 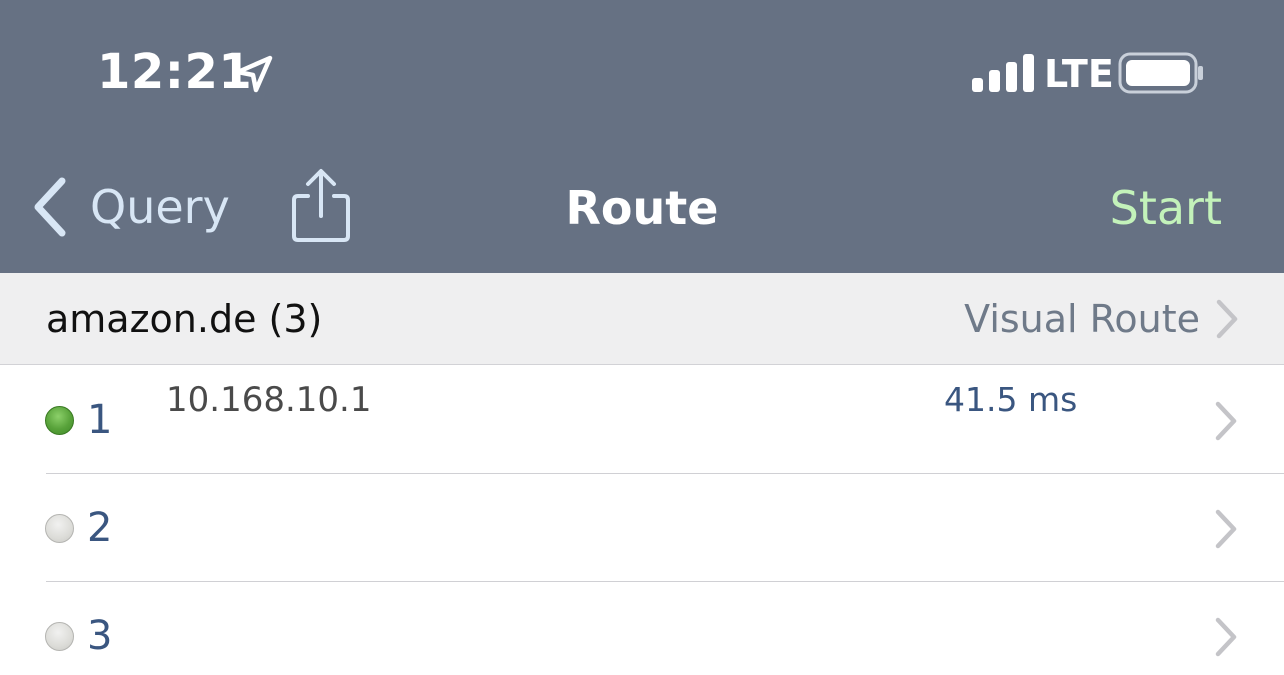 I want to click on cellular-signal-icon, so click(x=1003, y=73).